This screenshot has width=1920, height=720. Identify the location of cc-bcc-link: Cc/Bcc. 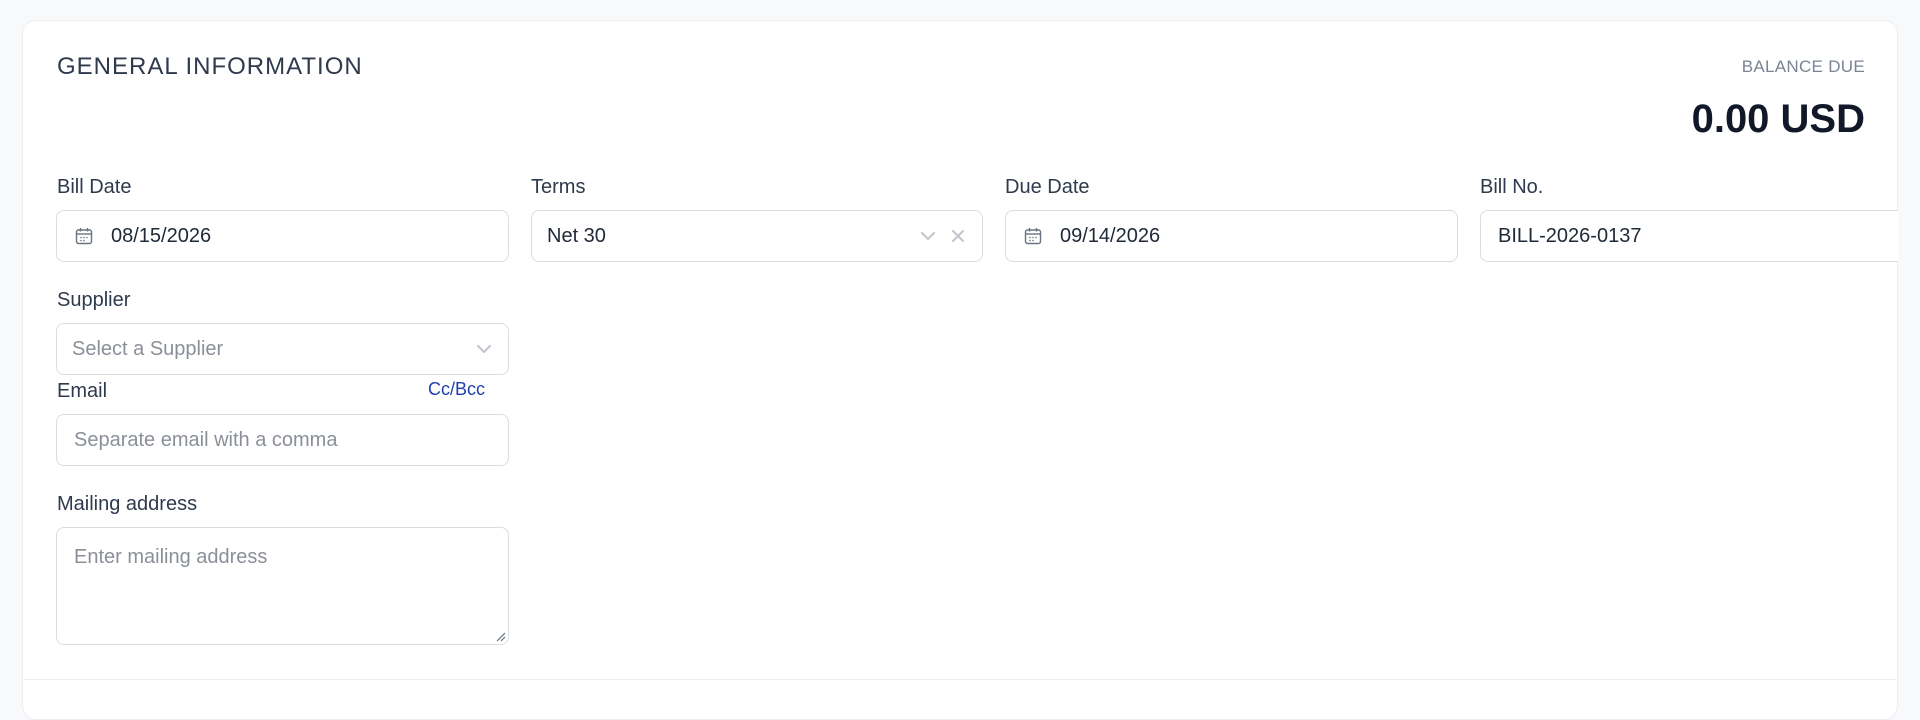
(456, 389).